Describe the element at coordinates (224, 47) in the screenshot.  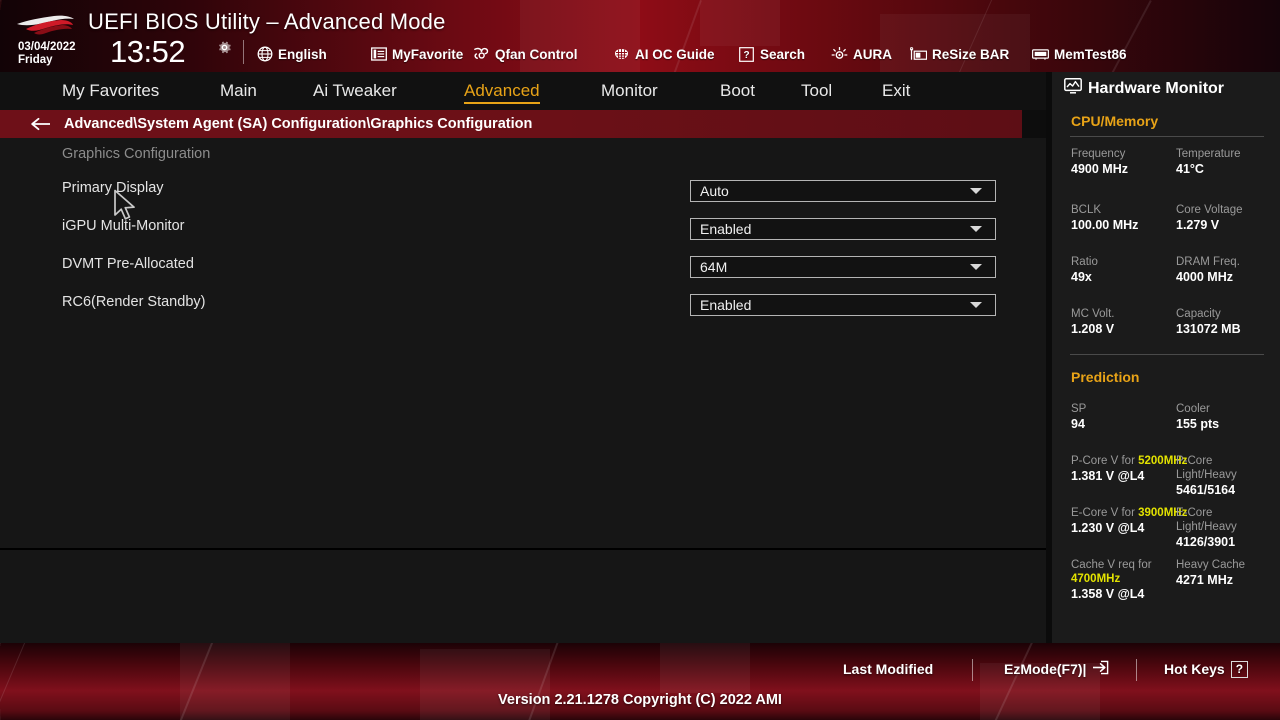
I see `gear-icon` at that location.